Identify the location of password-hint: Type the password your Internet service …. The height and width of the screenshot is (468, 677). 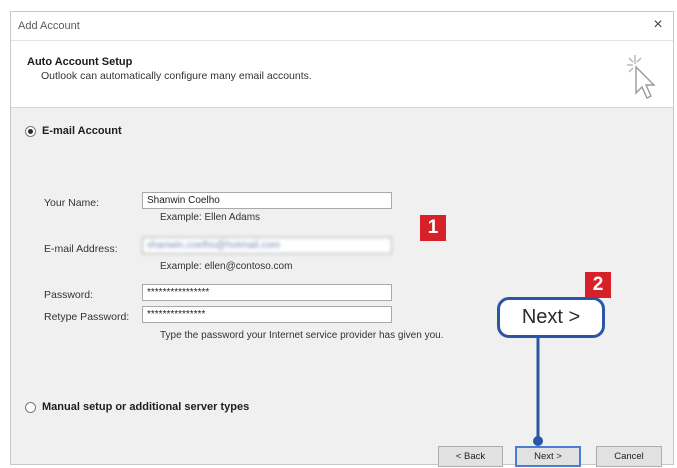
(302, 335).